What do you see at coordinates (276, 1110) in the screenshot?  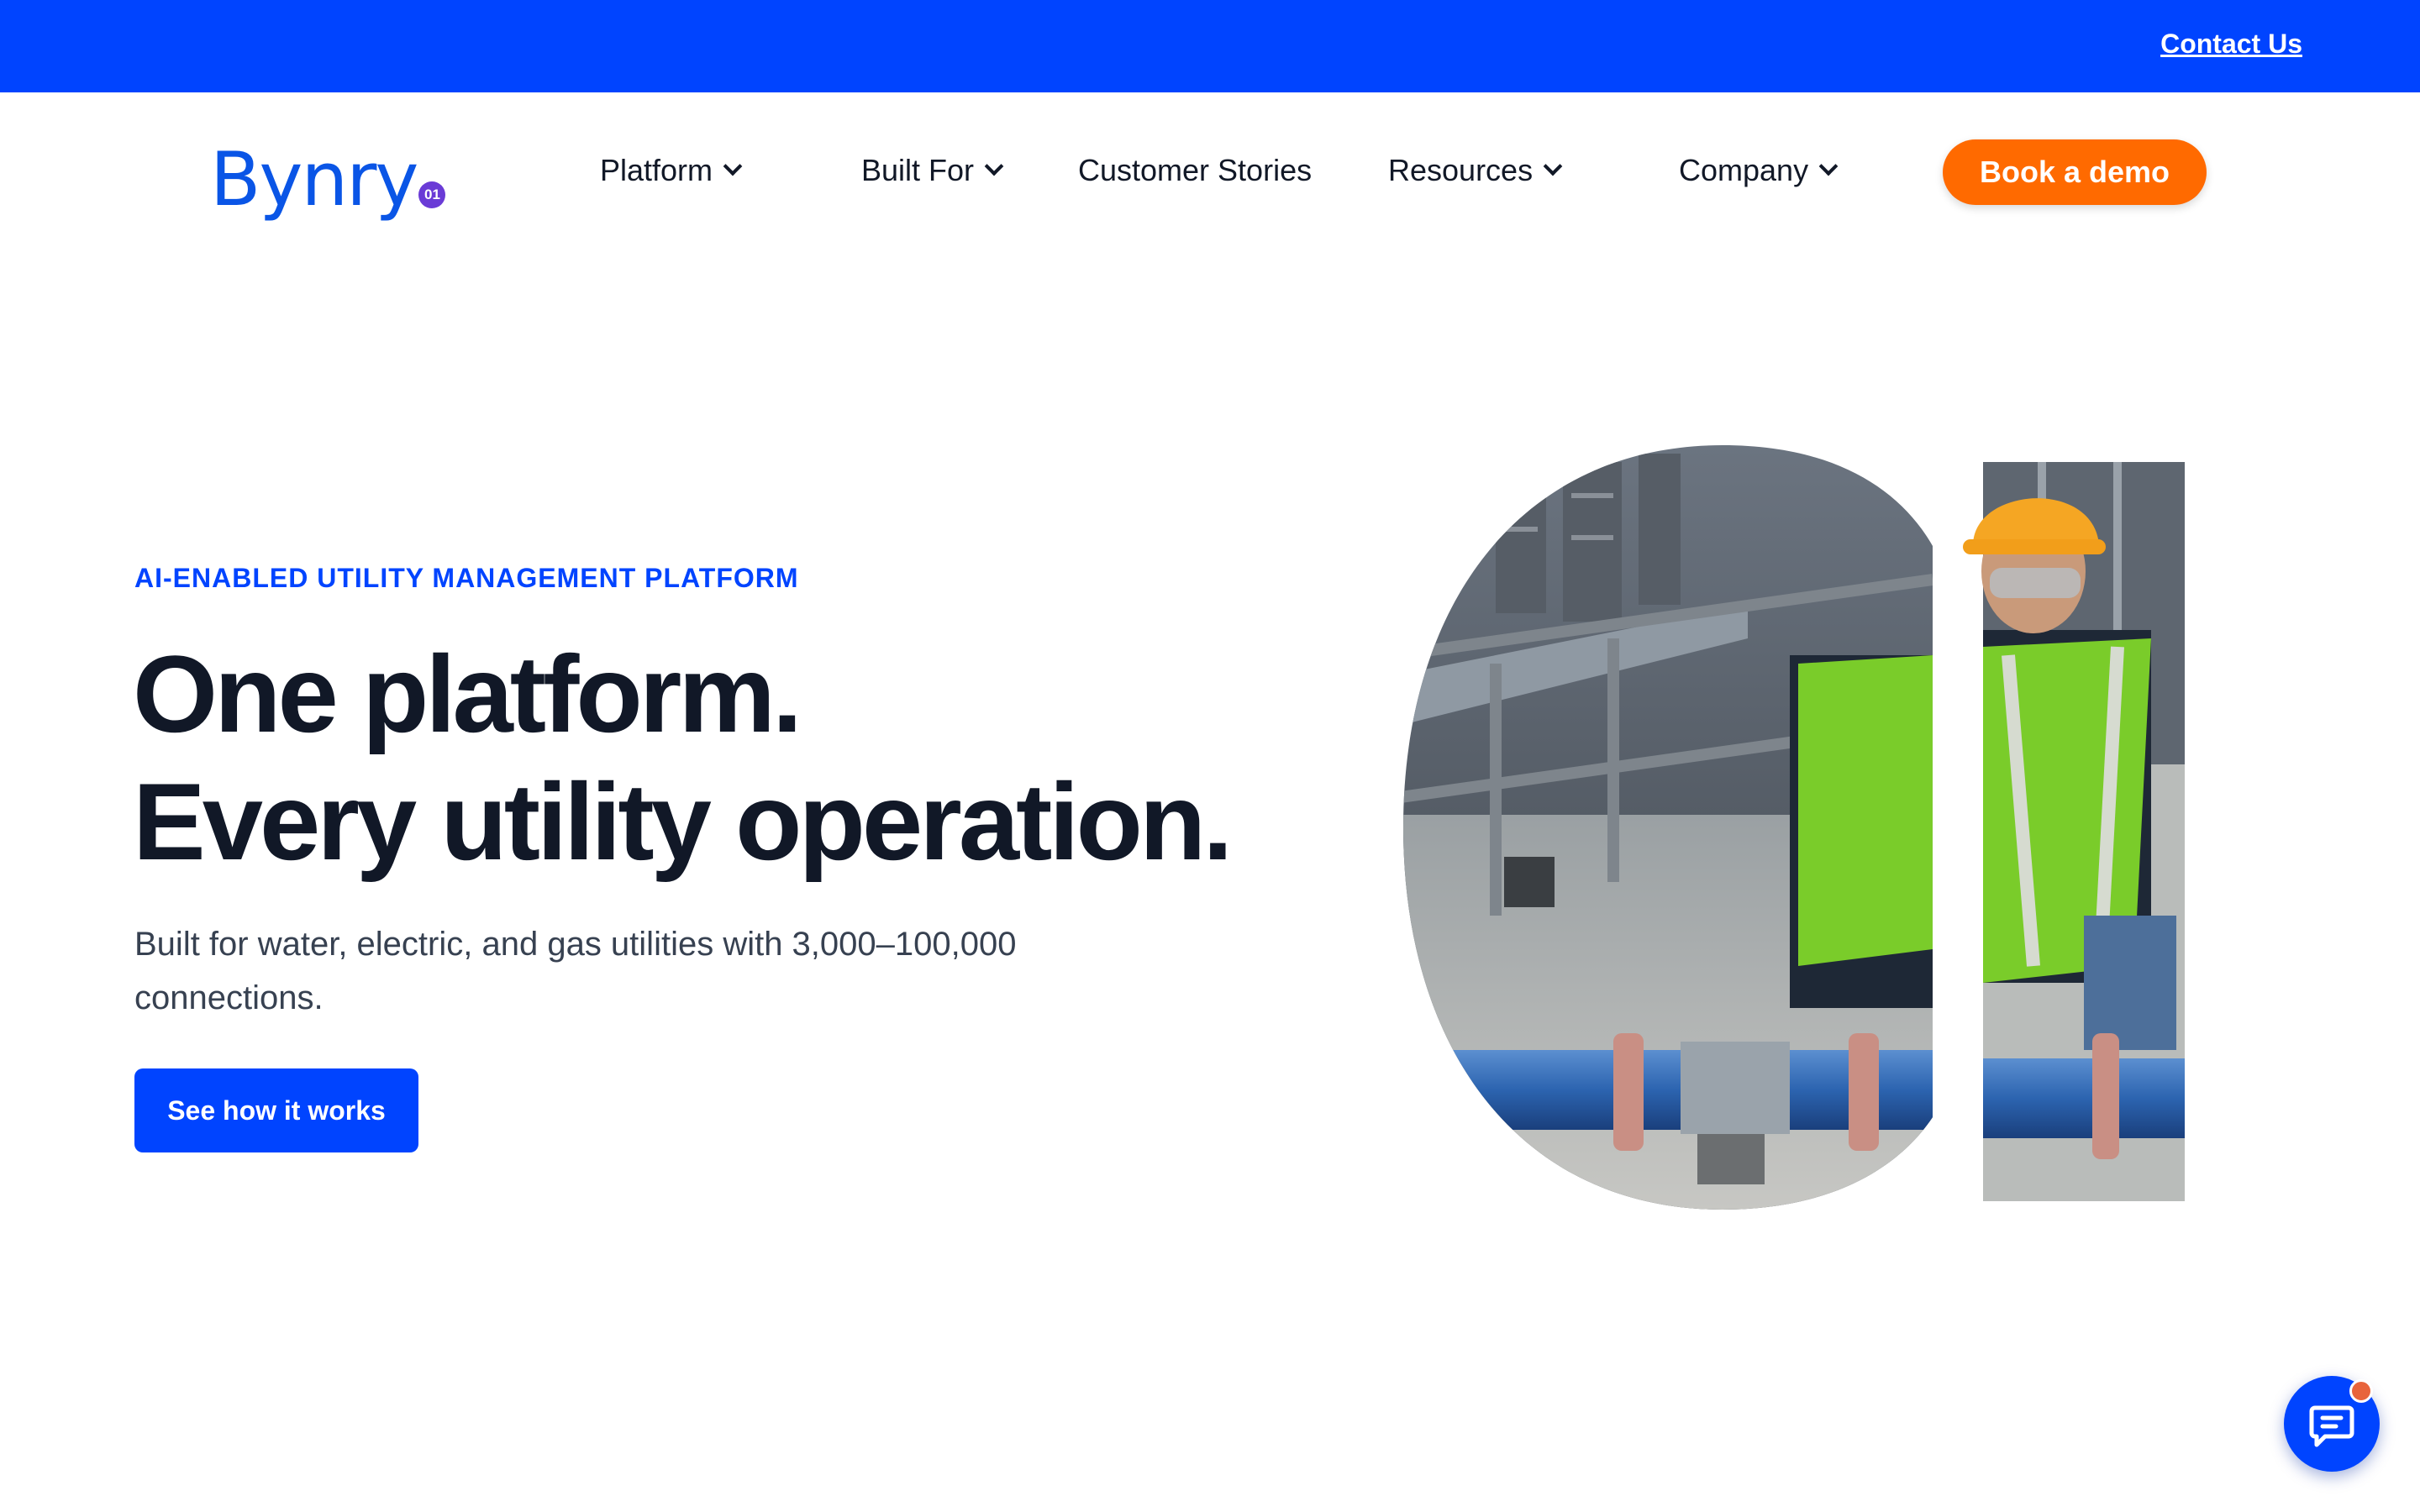 I see `see-how-it-works-button: See how it works` at bounding box center [276, 1110].